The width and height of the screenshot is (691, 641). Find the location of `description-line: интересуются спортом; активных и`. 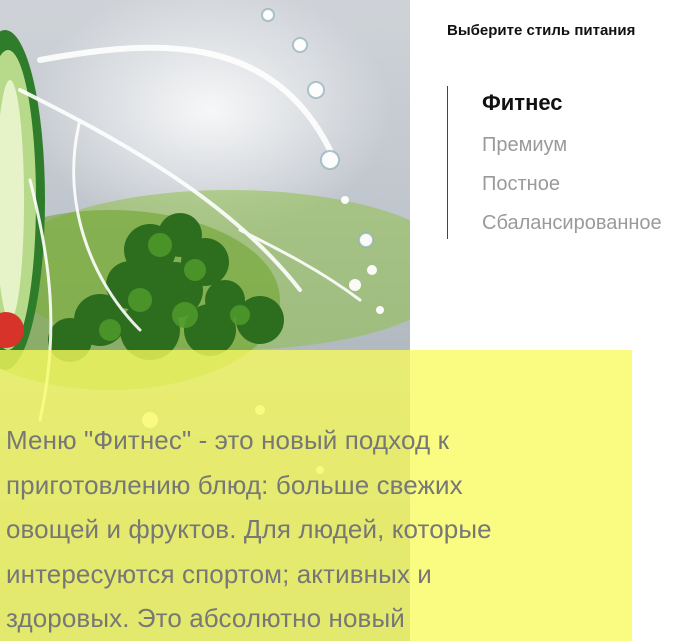

description-line: интересуются спортом; активных и is located at coordinates (219, 573).